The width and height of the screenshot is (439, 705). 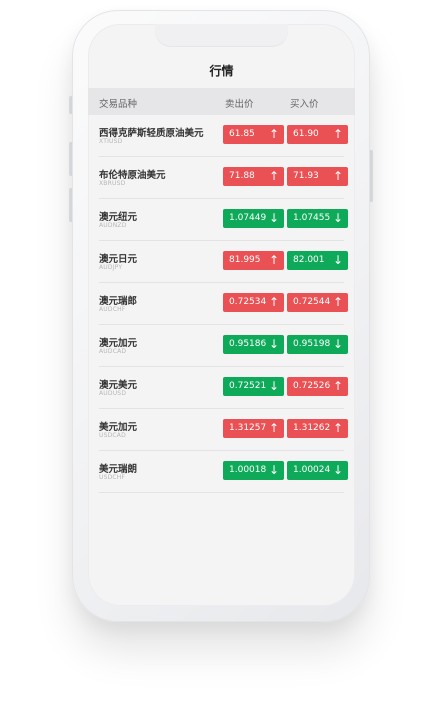 What do you see at coordinates (118, 104) in the screenshot?
I see `column-header-symbol: 交易品种` at bounding box center [118, 104].